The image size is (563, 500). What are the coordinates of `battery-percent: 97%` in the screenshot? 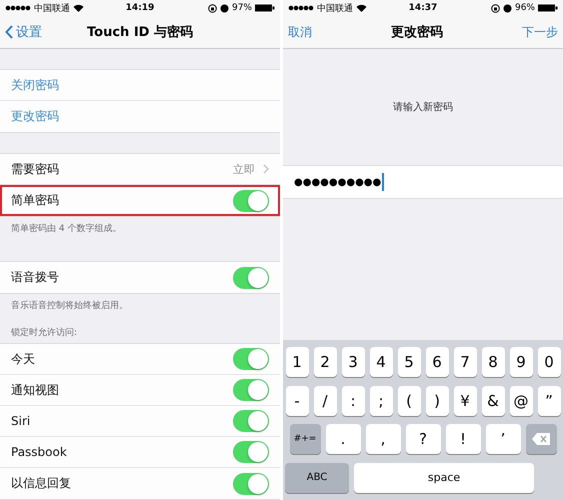 It's located at (242, 8).